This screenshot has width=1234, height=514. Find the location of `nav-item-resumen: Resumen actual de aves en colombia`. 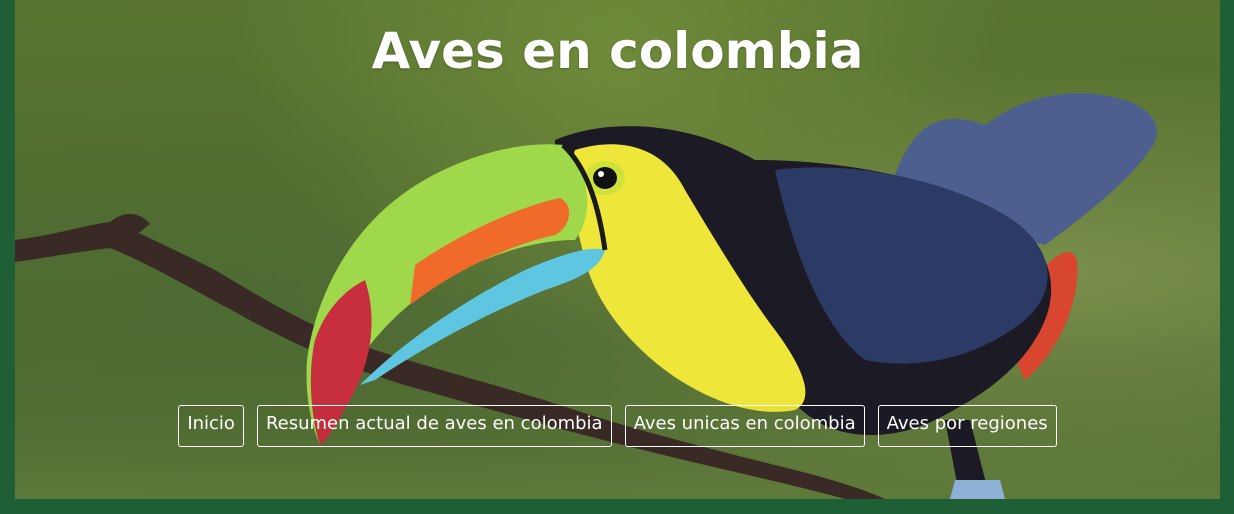

nav-item-resumen: Resumen actual de aves en colombia is located at coordinates (434, 426).